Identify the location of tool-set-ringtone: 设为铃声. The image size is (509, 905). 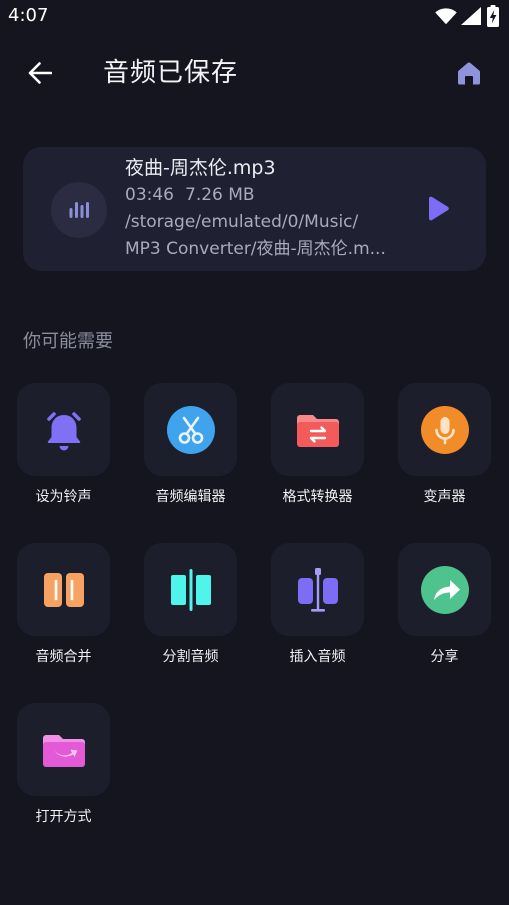
(63, 448).